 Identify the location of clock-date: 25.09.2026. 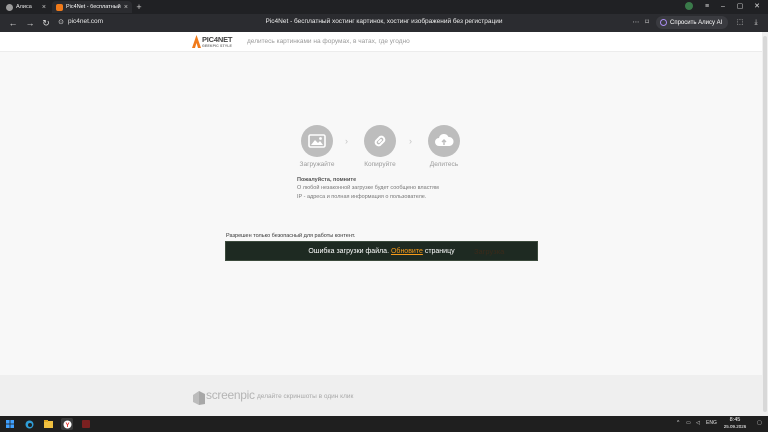
(735, 426).